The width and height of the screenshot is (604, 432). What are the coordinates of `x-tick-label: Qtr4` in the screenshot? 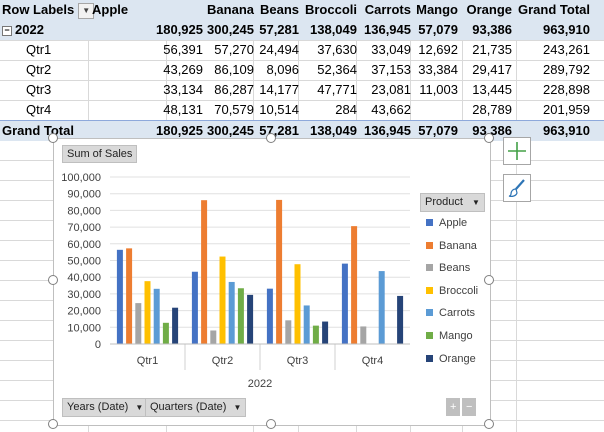 It's located at (372, 361).